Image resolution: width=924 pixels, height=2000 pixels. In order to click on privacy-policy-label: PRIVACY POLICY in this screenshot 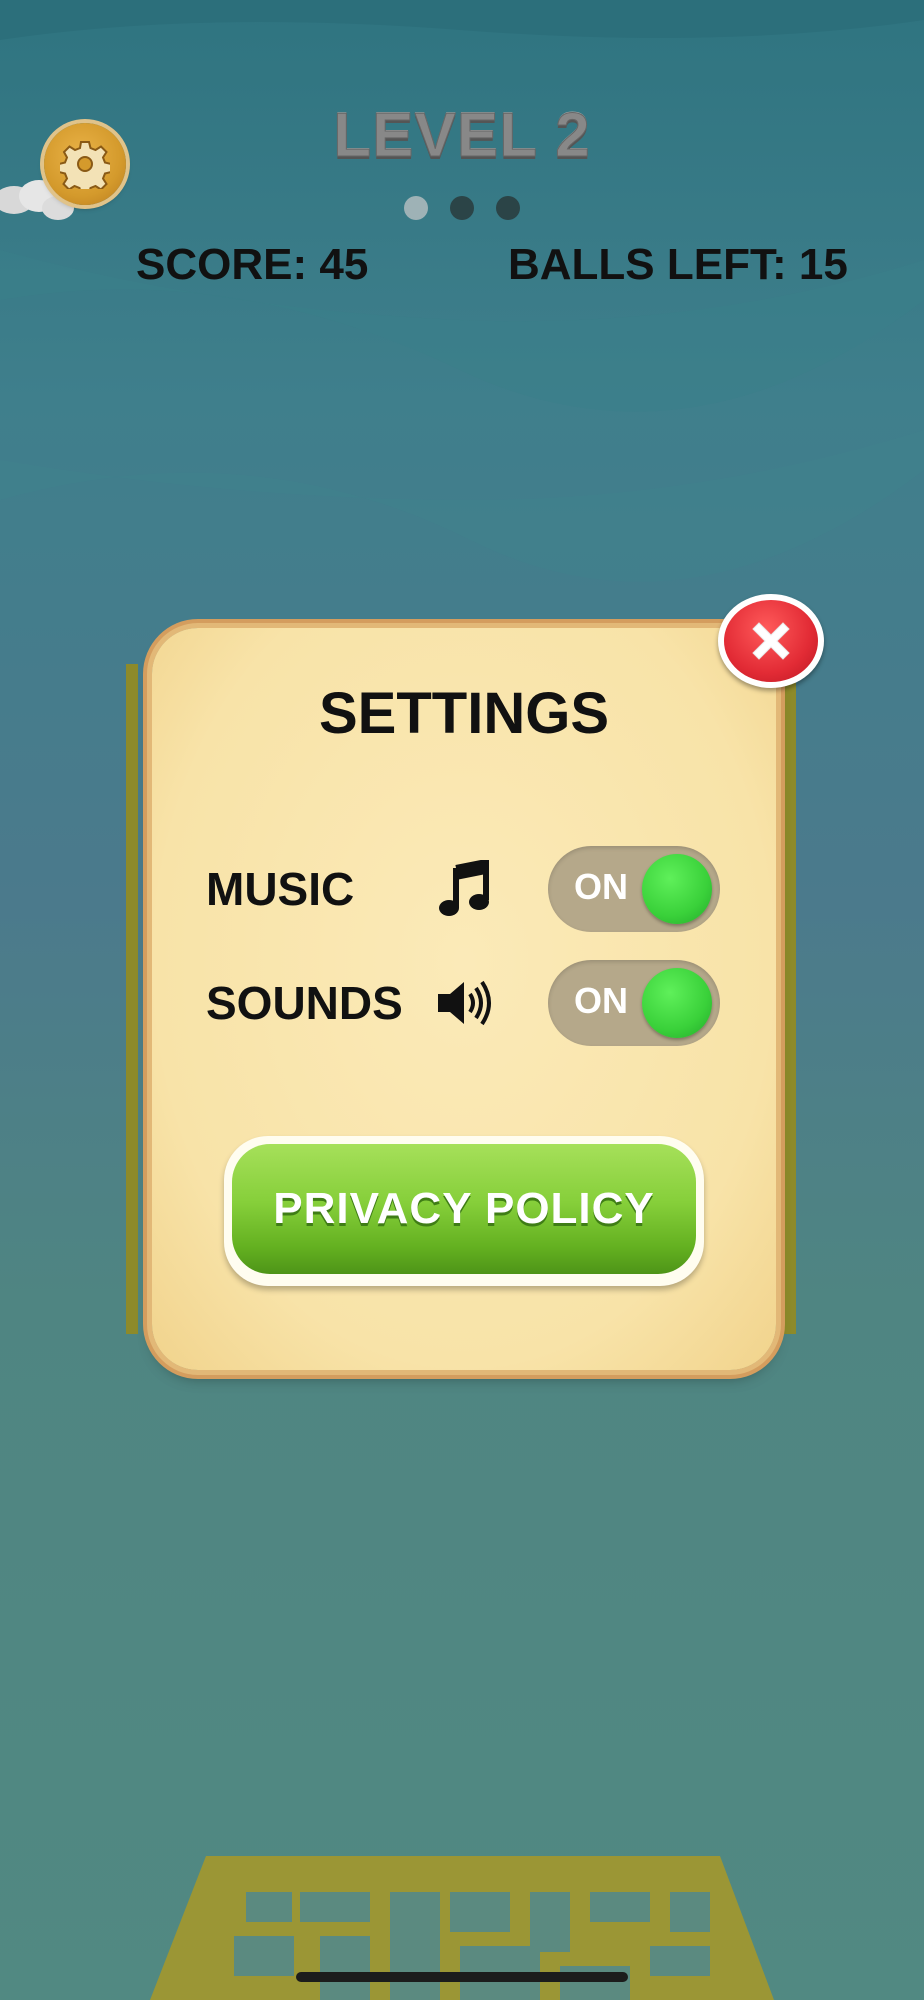, I will do `click(464, 1208)`.